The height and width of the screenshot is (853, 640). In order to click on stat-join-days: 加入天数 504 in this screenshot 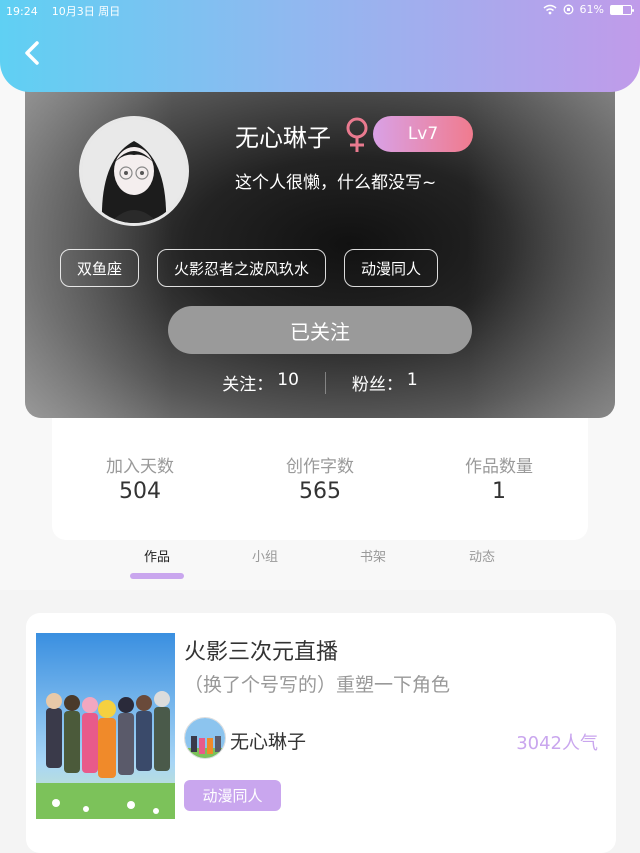, I will do `click(140, 478)`.